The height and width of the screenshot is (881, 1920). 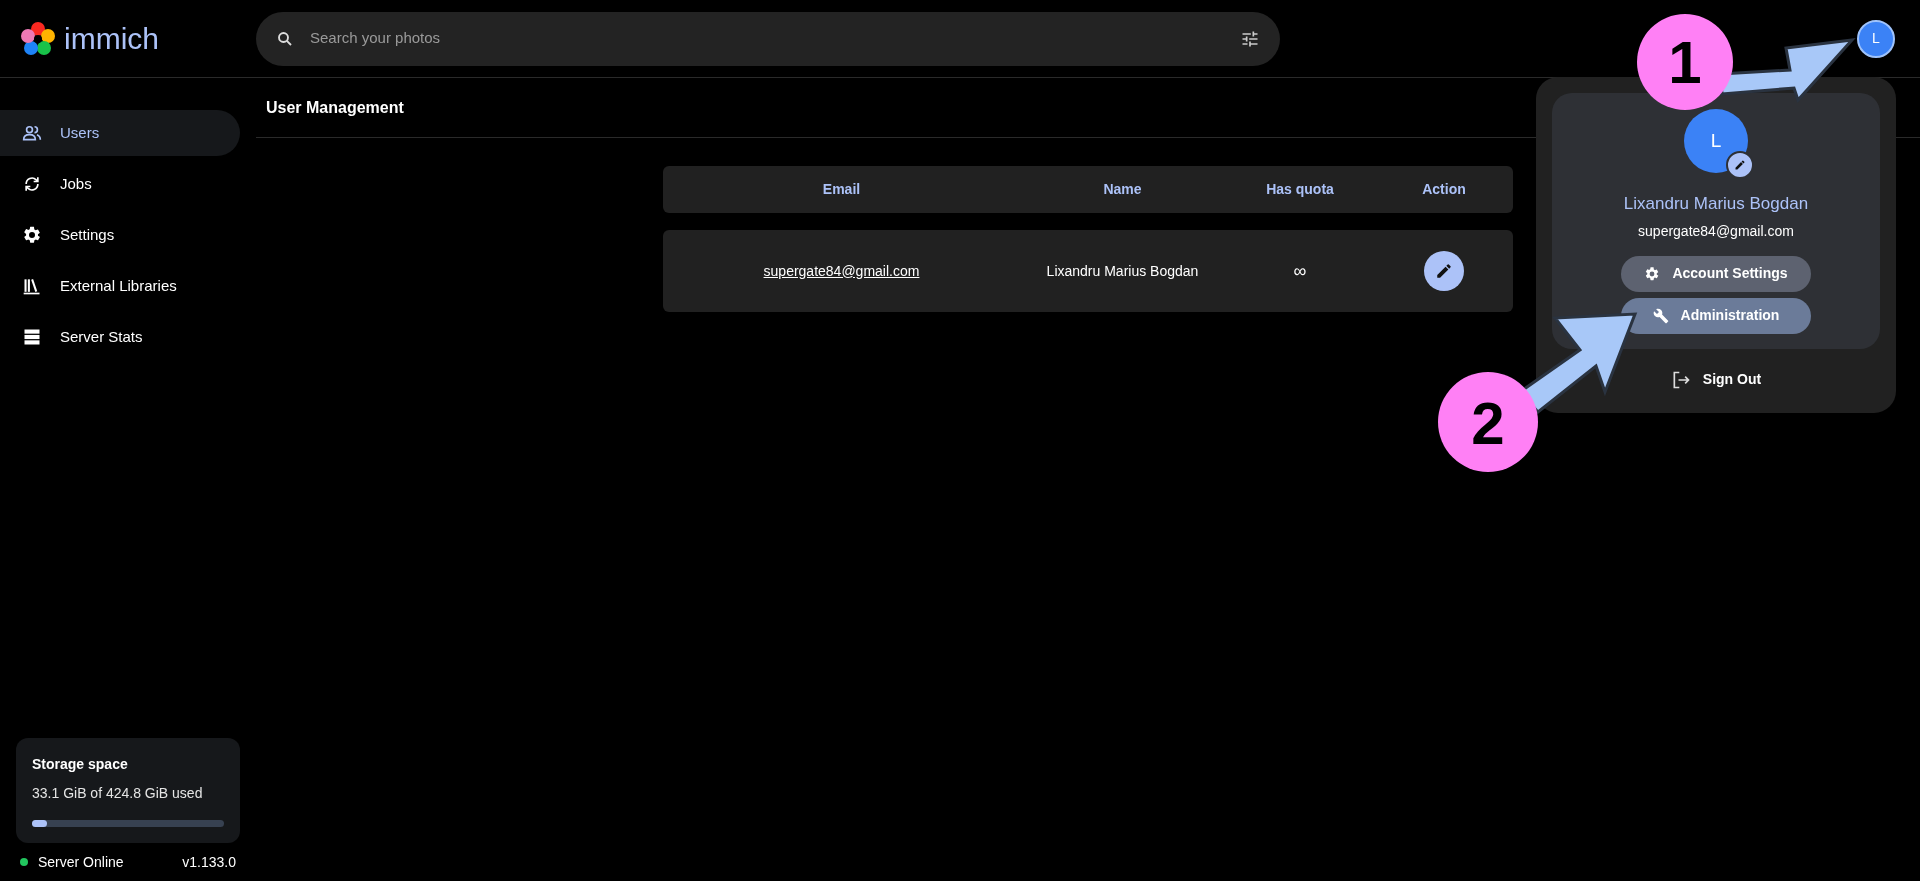 I want to click on search-input: Search your photos, so click(x=767, y=38).